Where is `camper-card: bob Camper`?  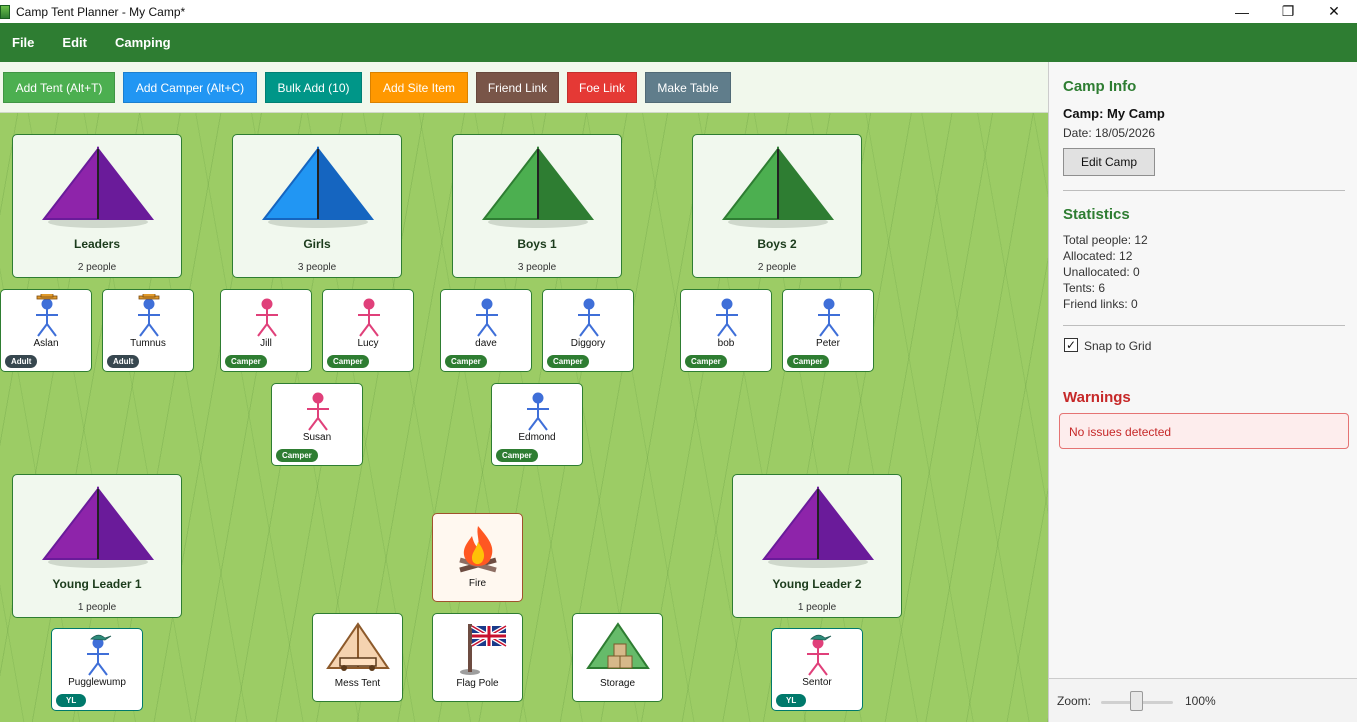
camper-card: bob Camper is located at coordinates (726, 330).